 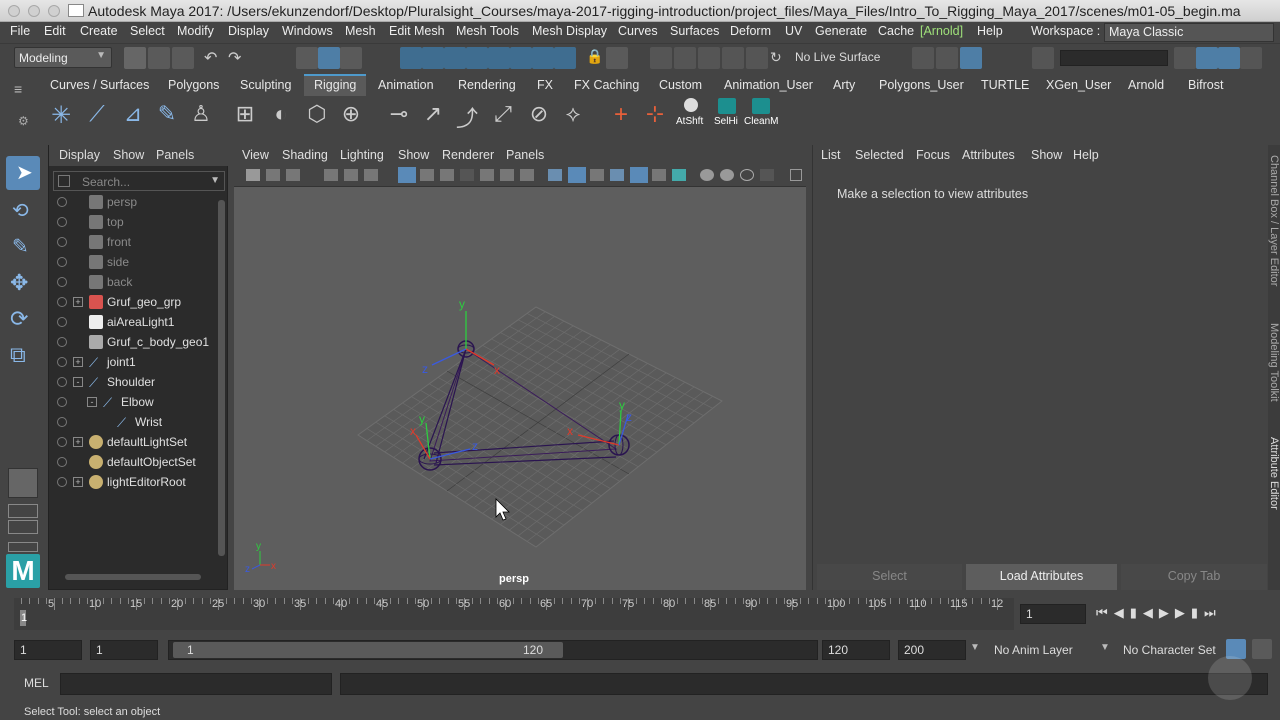 What do you see at coordinates (175, 155) in the screenshot?
I see `outliner-menu-panels: Panels` at bounding box center [175, 155].